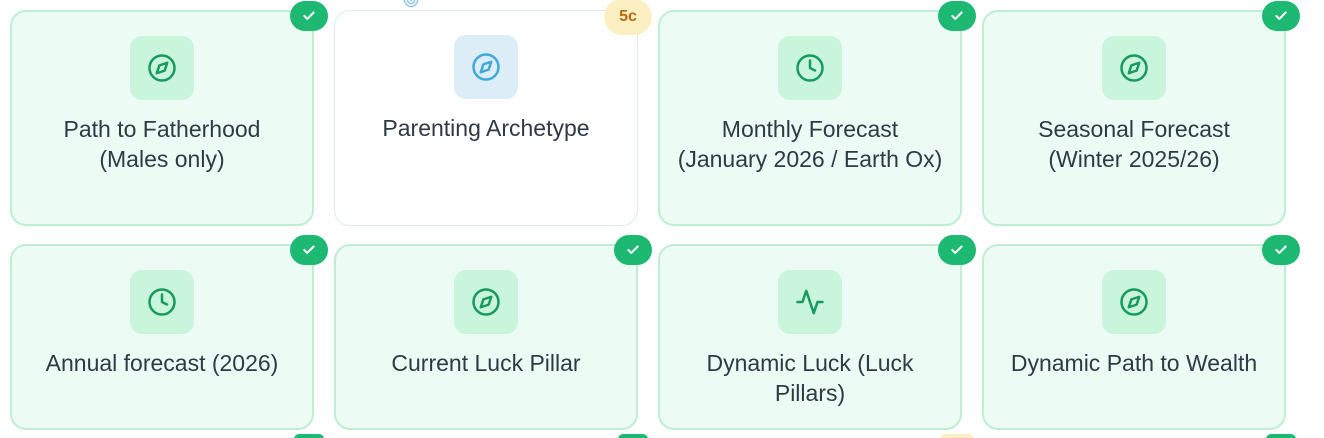 The height and width of the screenshot is (438, 1324). What do you see at coordinates (810, 378) in the screenshot?
I see `card-label: Dynamic Luck (Luck Pillars)` at bounding box center [810, 378].